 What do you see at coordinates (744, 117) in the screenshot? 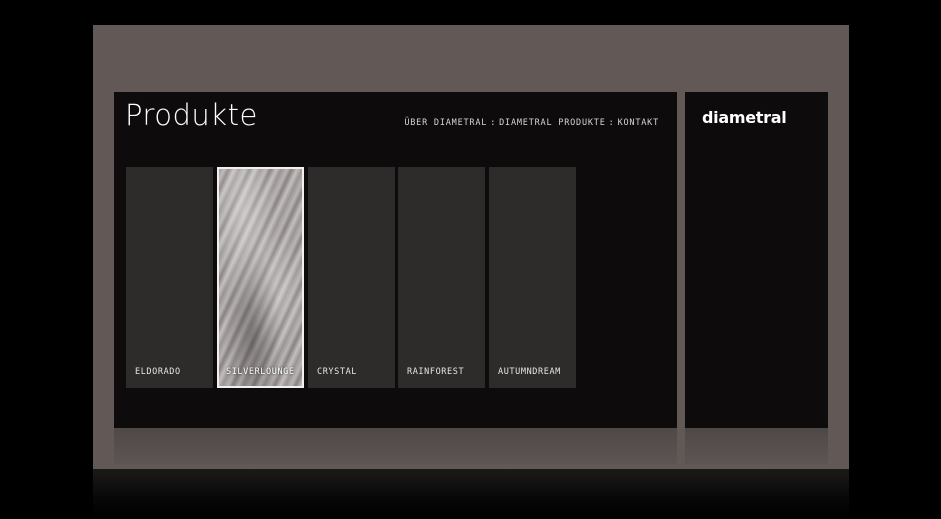
I see `diametral-logo: diametral` at bounding box center [744, 117].